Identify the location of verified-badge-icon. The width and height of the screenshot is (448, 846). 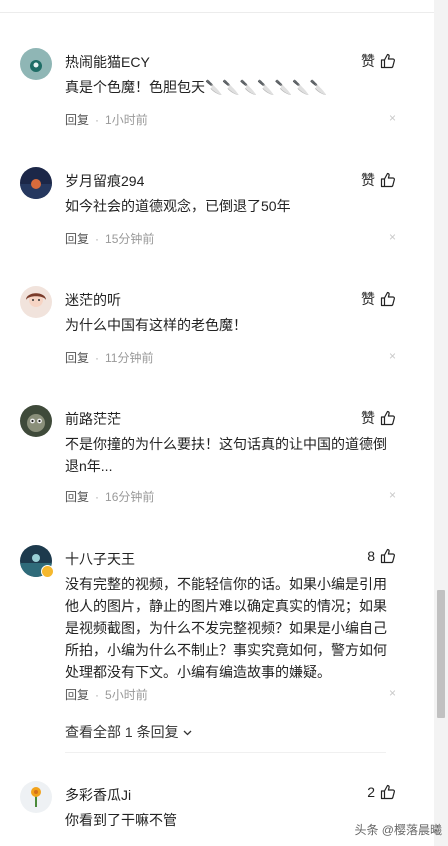
(47, 571).